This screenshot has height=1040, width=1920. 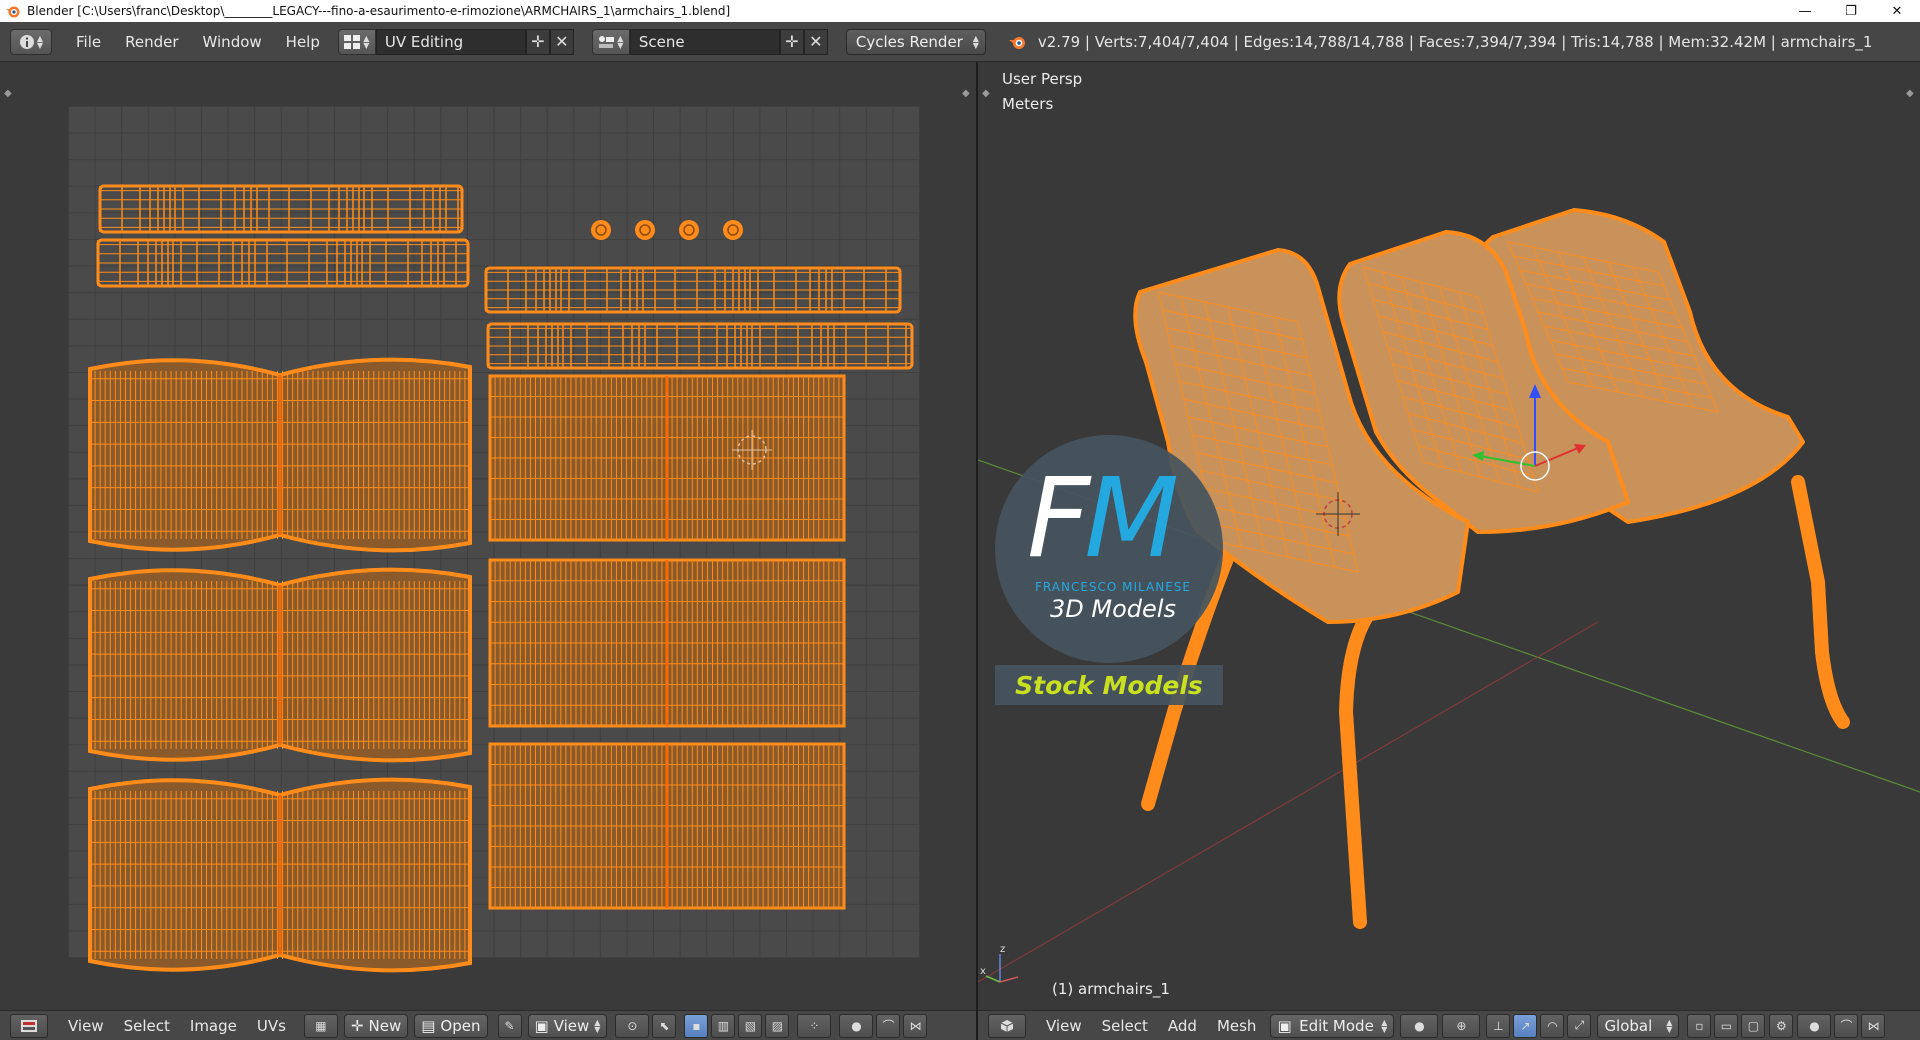 I want to click on window-controls: — ❐ ✕, so click(x=1851, y=11).